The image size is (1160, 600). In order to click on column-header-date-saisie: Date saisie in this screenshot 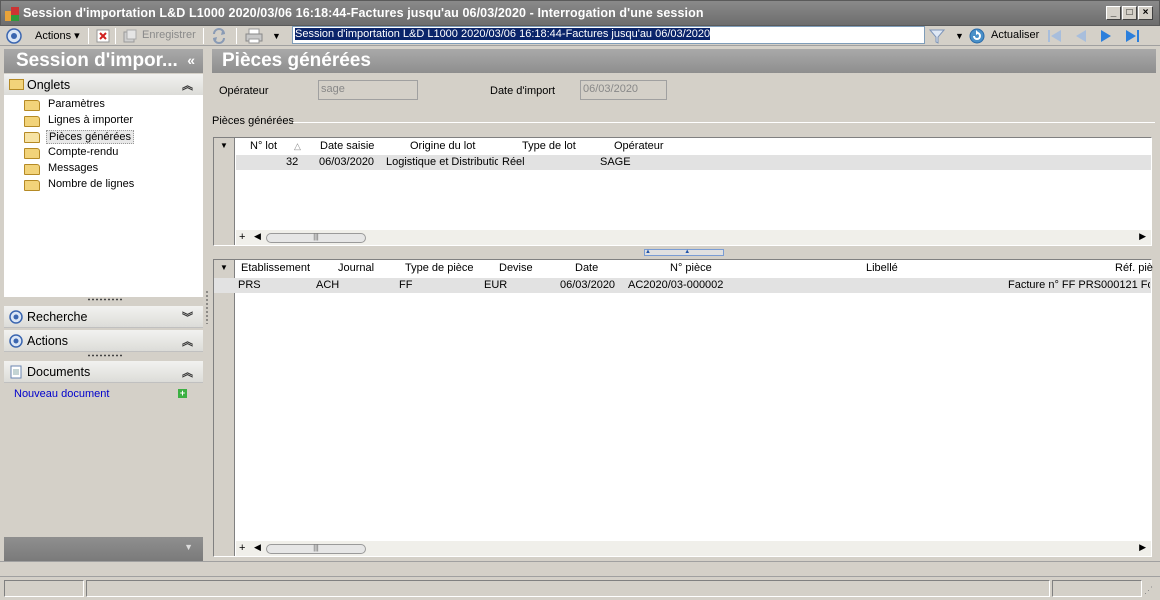, I will do `click(347, 146)`.